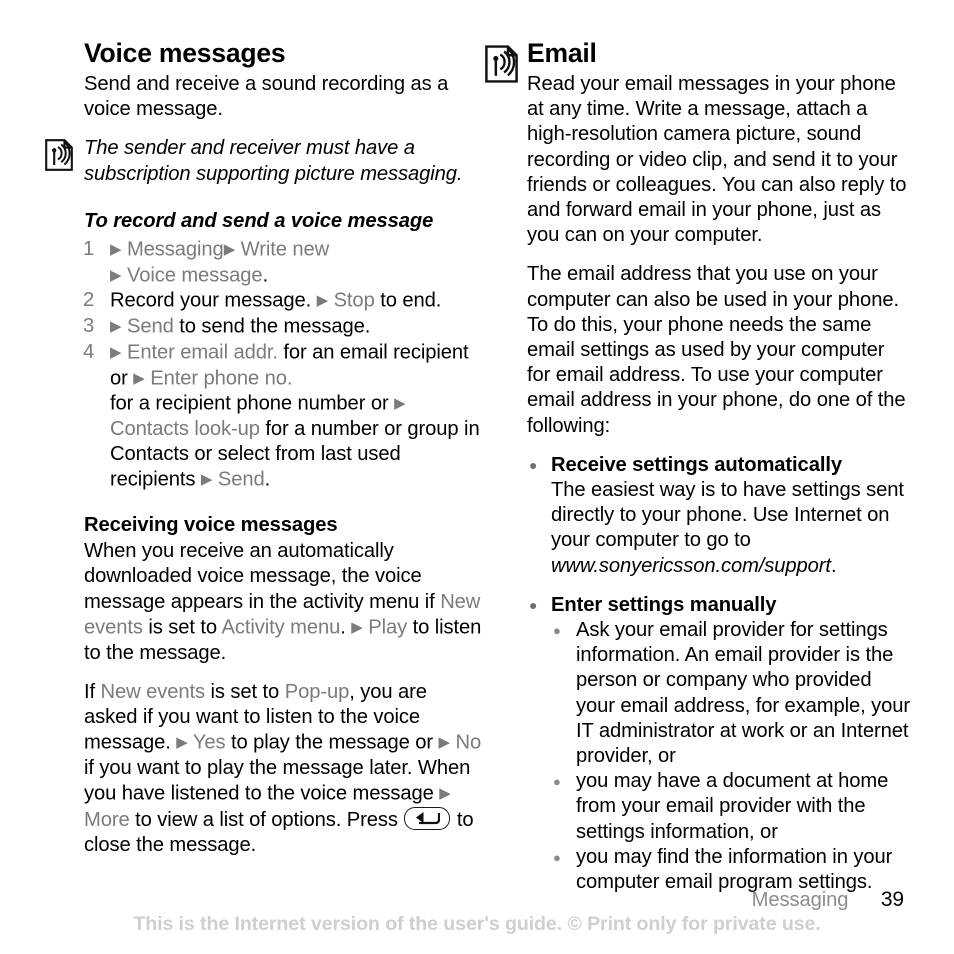  Describe the element at coordinates (175, 249) in the screenshot. I see `menu-item-text: Messaging` at that location.